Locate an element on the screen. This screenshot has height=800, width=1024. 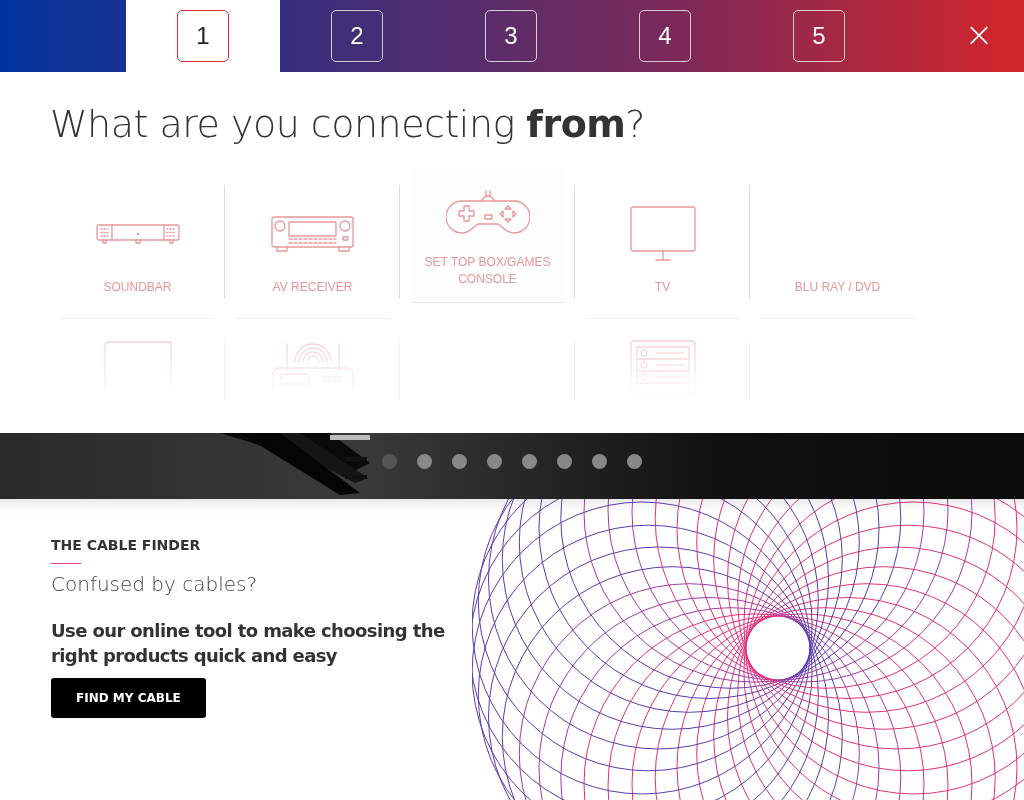
find-cable-button: FIND MY CABLE is located at coordinates (128, 698).